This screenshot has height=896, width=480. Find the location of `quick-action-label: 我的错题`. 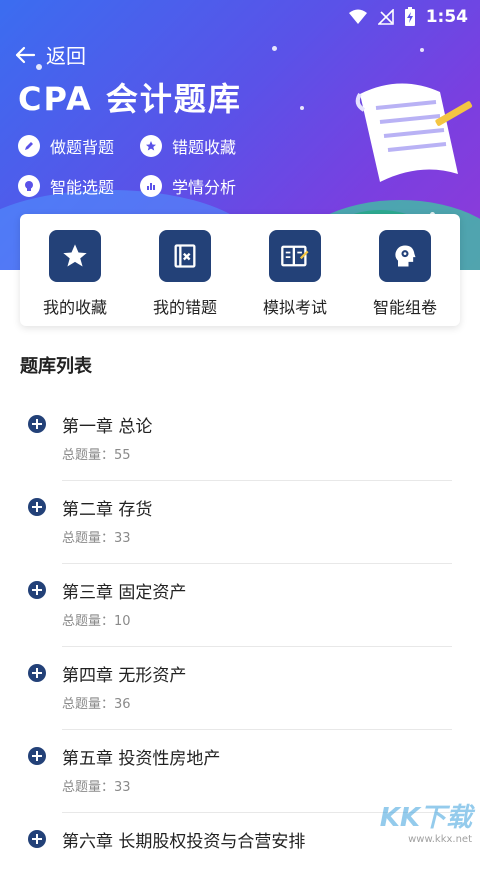

quick-action-label: 我的错题 is located at coordinates (184, 307).